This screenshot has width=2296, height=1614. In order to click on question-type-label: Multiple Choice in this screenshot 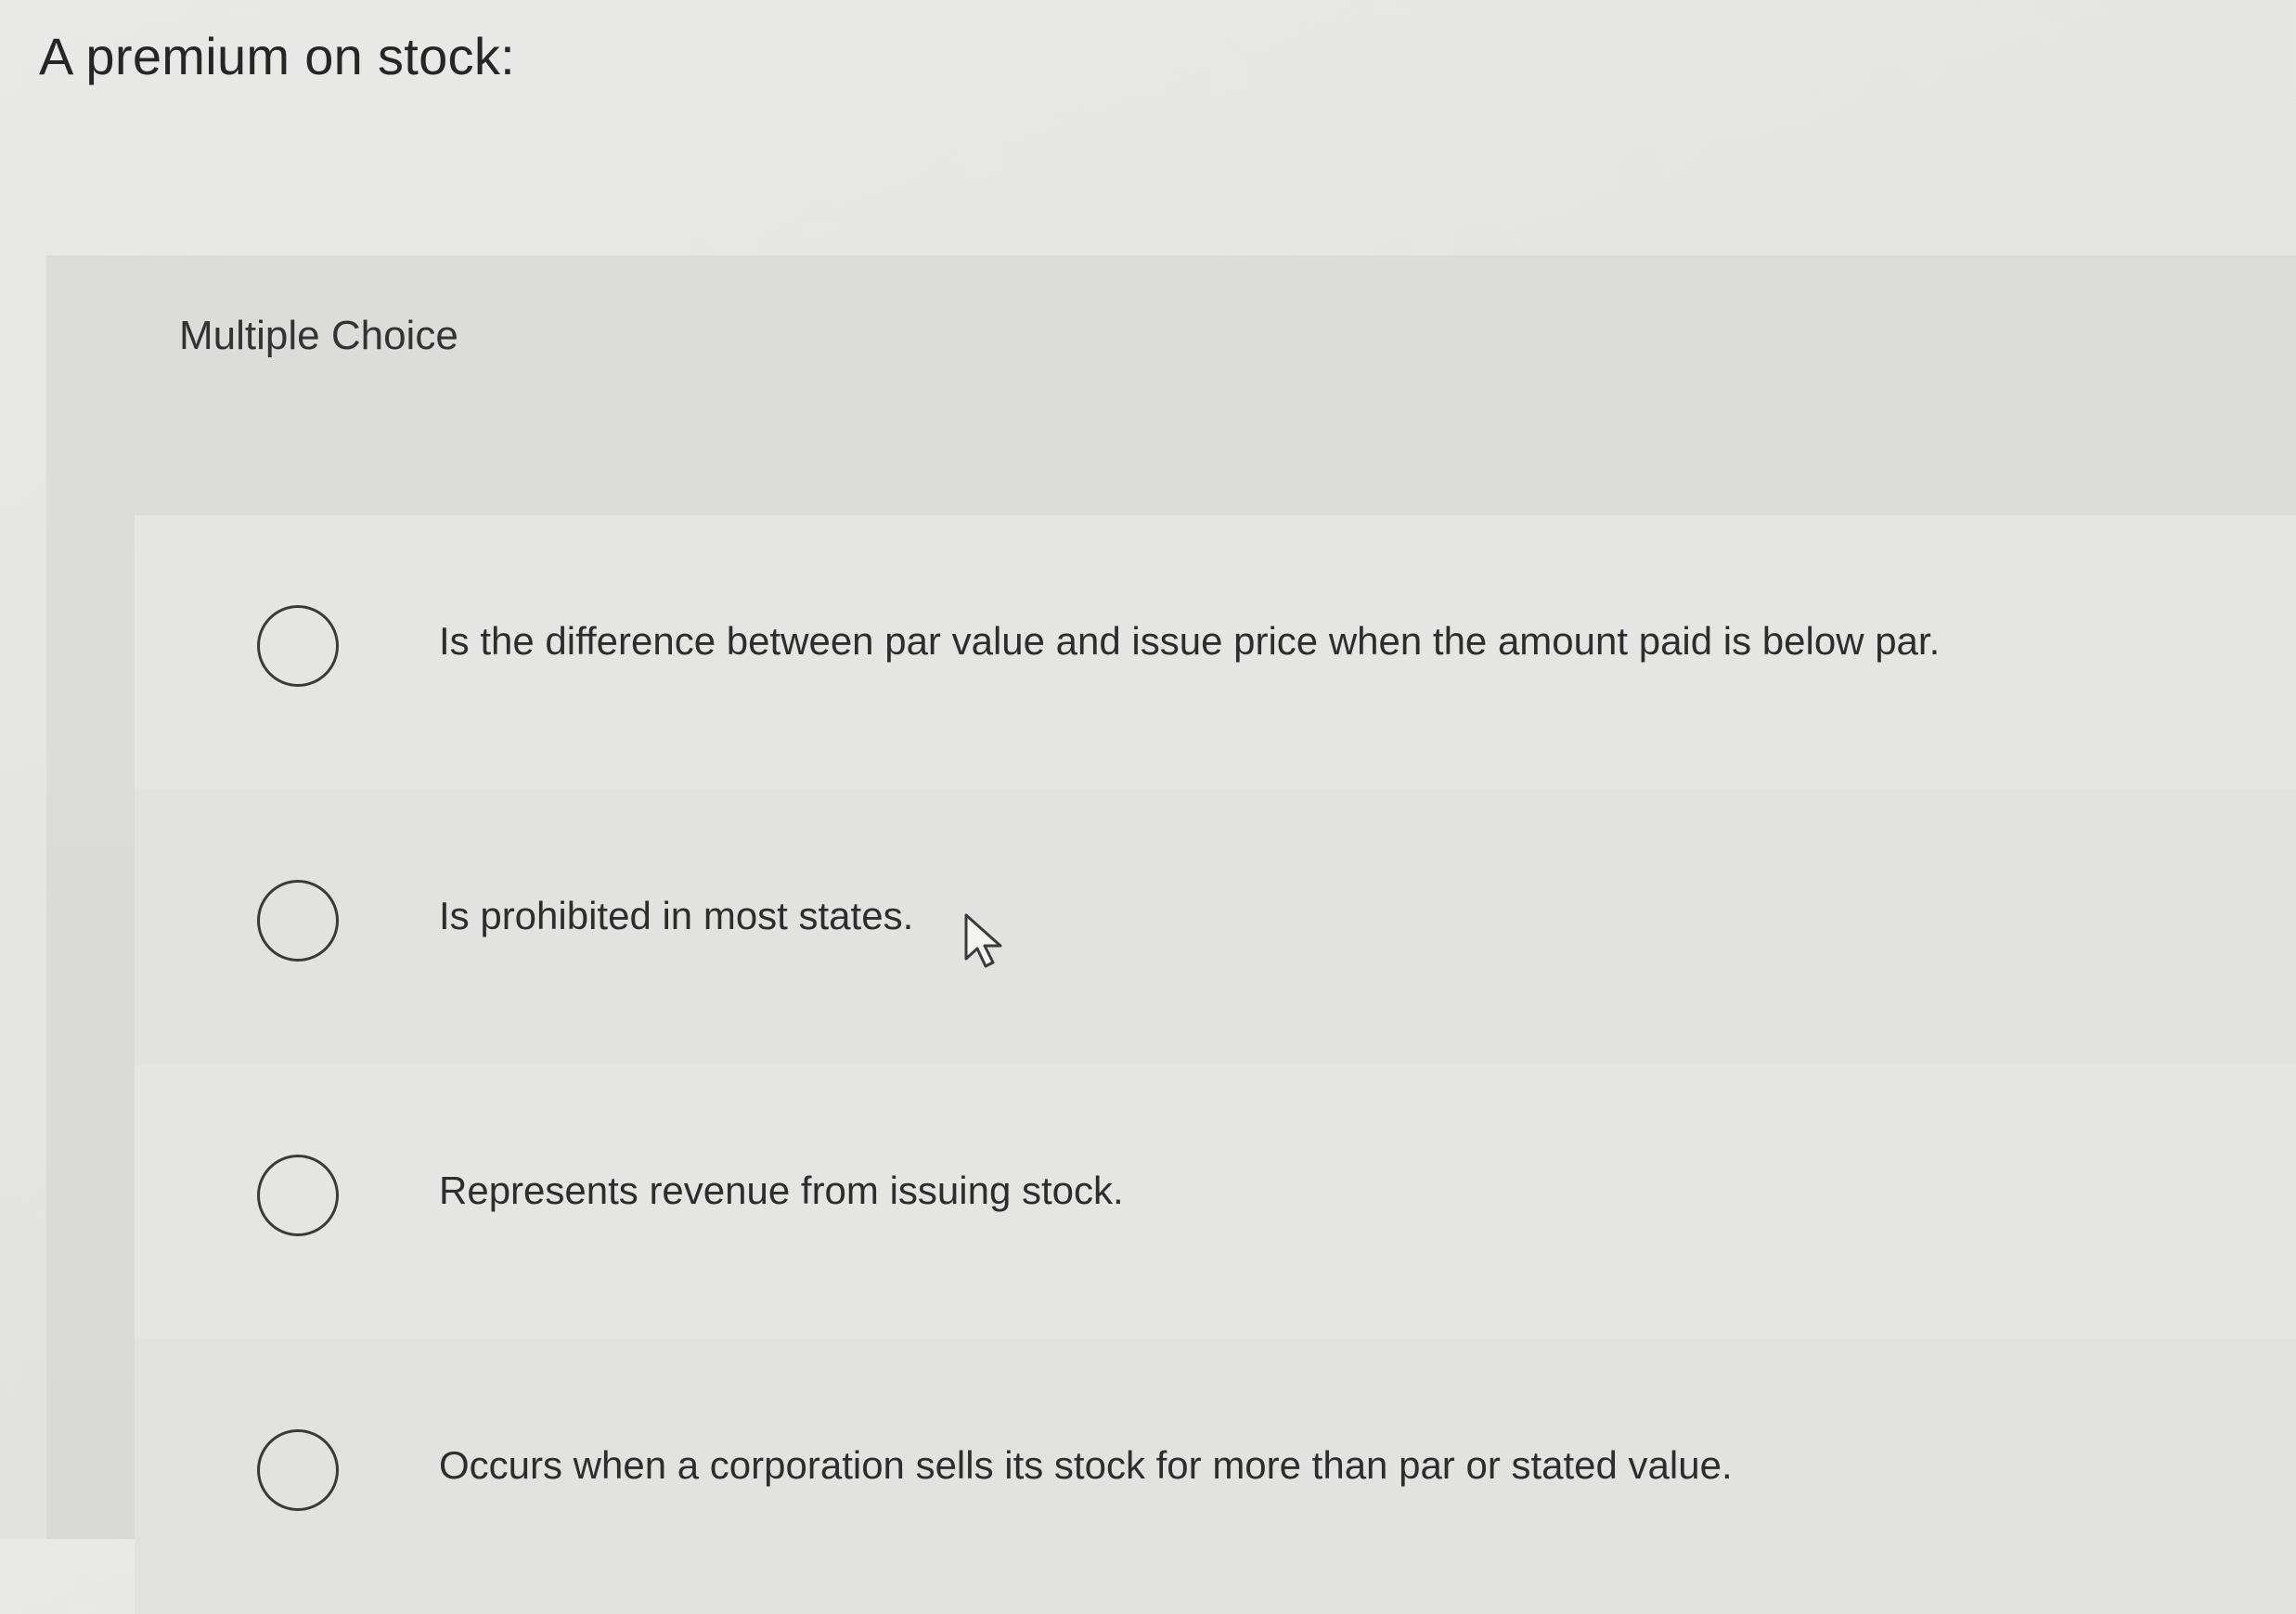, I will do `click(318, 335)`.